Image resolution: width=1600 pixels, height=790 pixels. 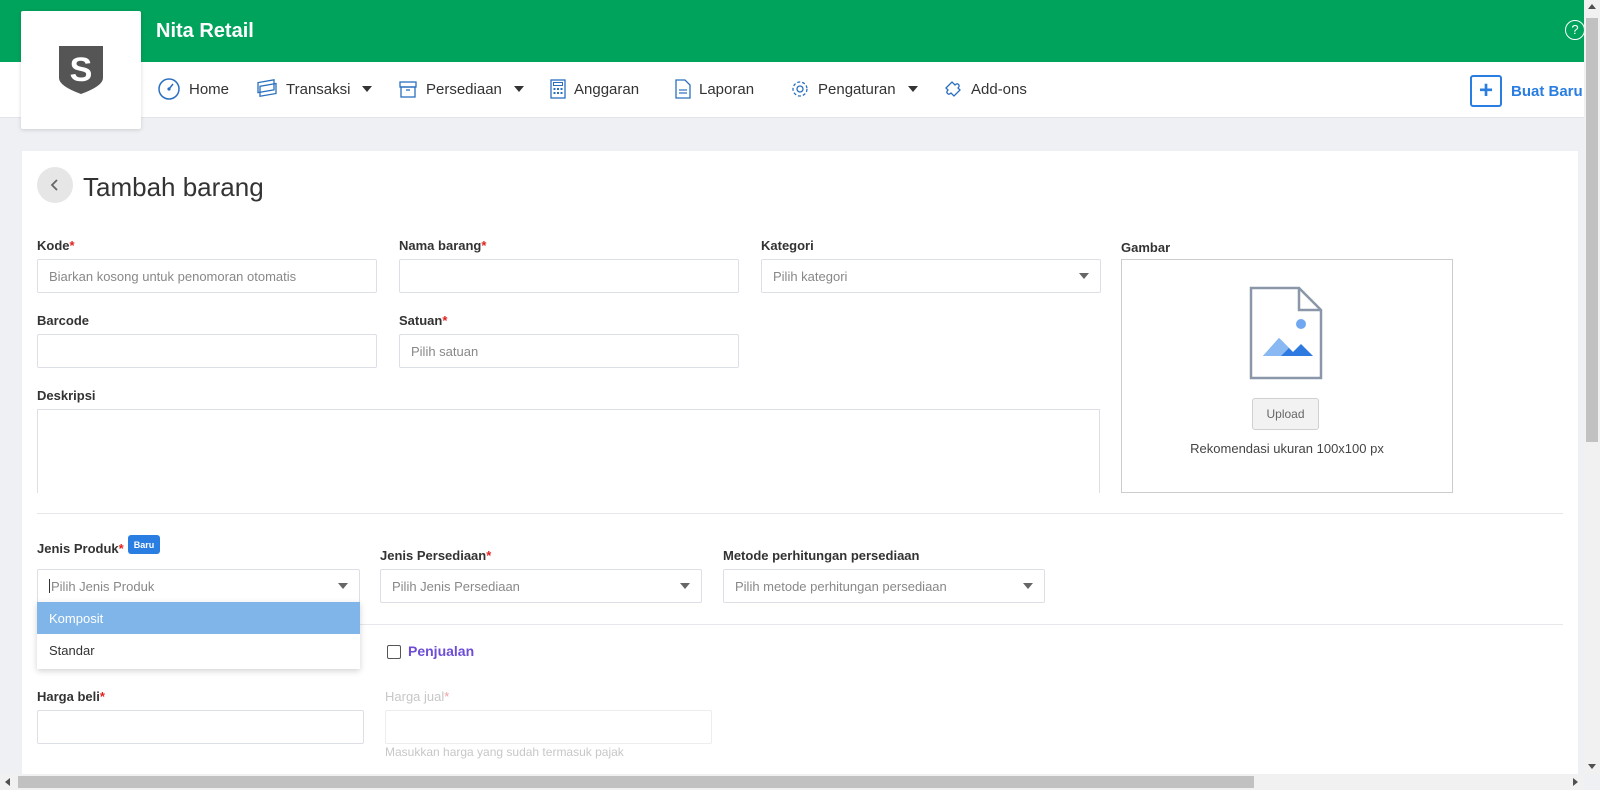 What do you see at coordinates (504, 752) in the screenshot?
I see `harga-jual-hint: Masukkan harga yang sudah termasuk pajak` at bounding box center [504, 752].